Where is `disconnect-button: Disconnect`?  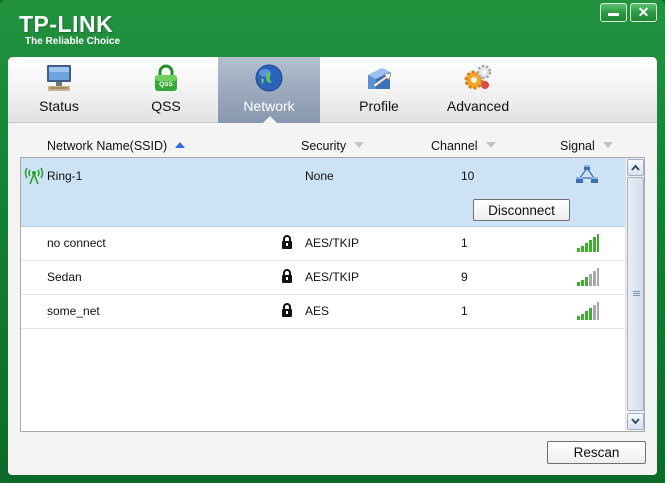
disconnect-button: Disconnect is located at coordinates (521, 210).